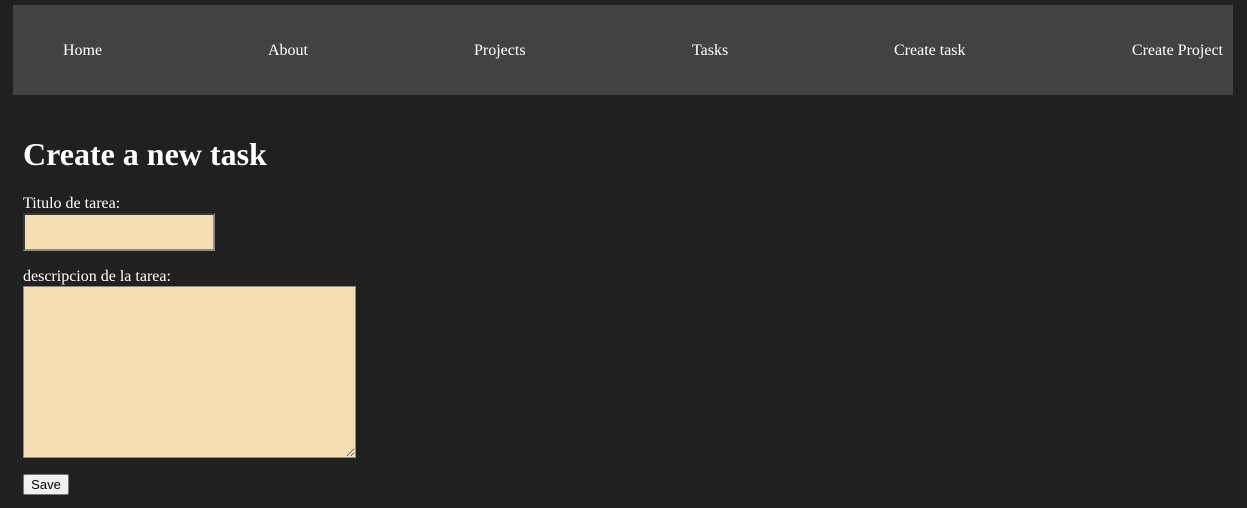 This screenshot has width=1247, height=508. I want to click on task-description-label: descripcion de la tarea:, so click(97, 276).